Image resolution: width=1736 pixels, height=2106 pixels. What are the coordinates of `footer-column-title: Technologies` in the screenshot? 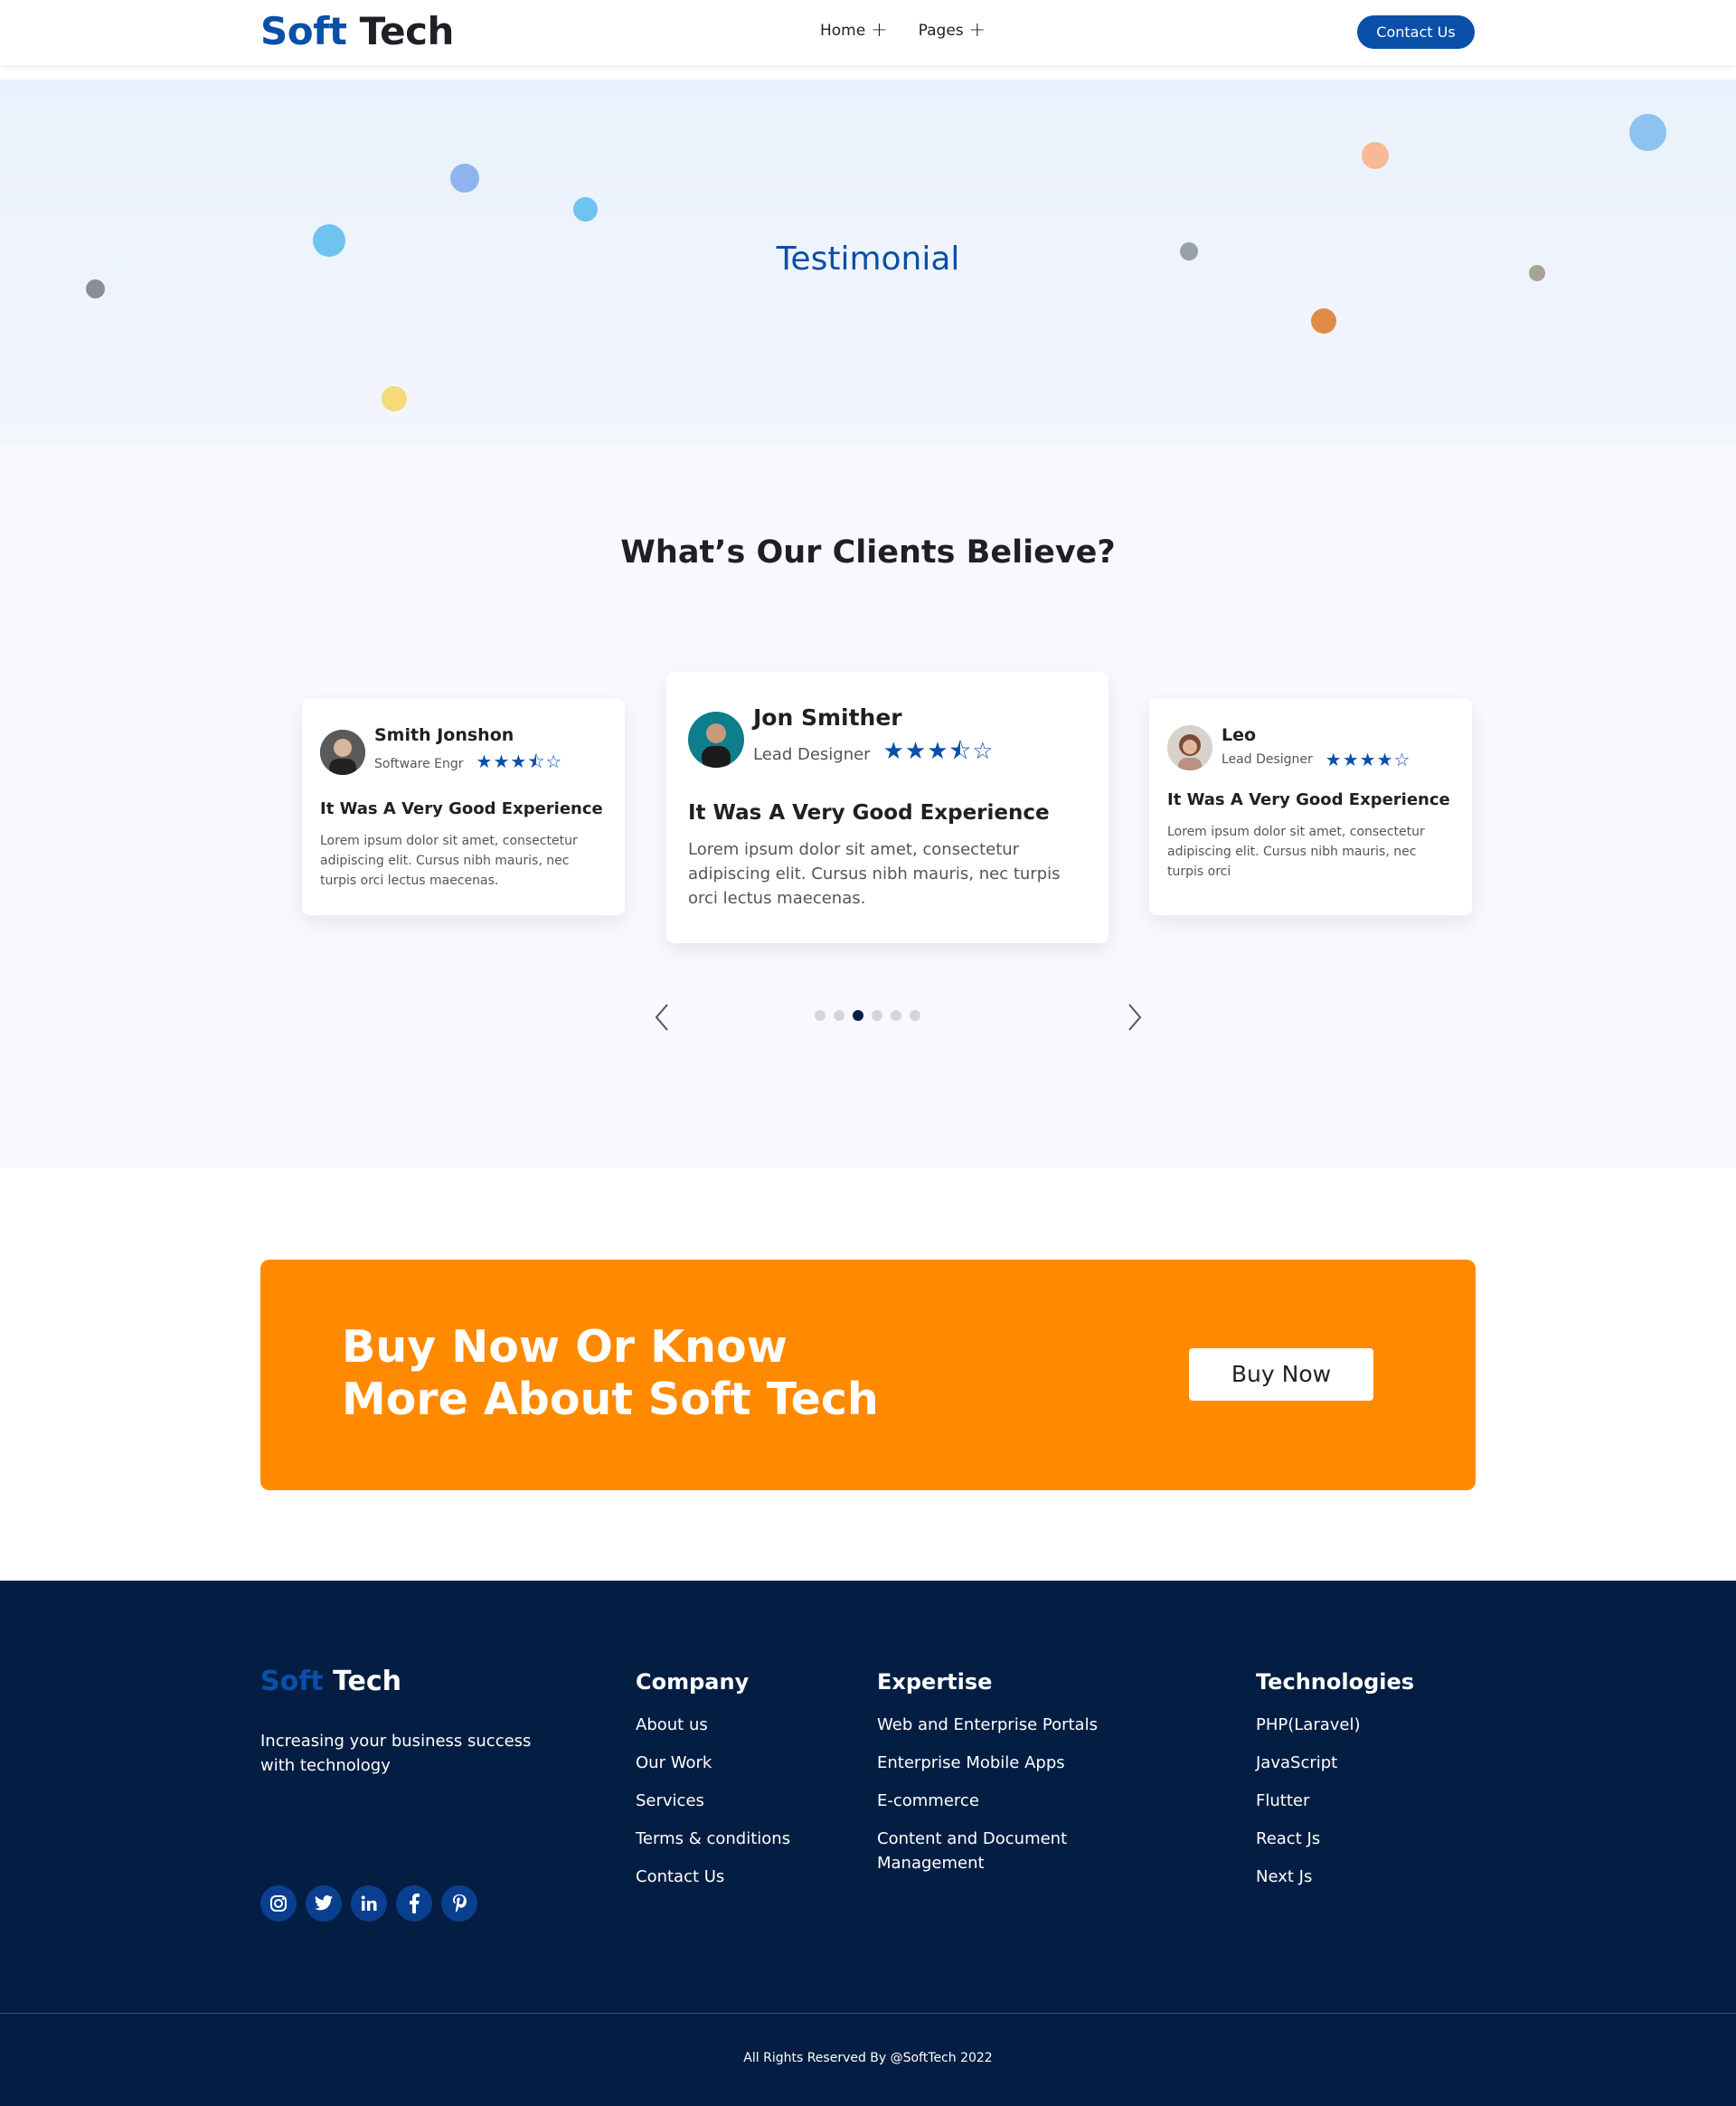 It's located at (1335, 1682).